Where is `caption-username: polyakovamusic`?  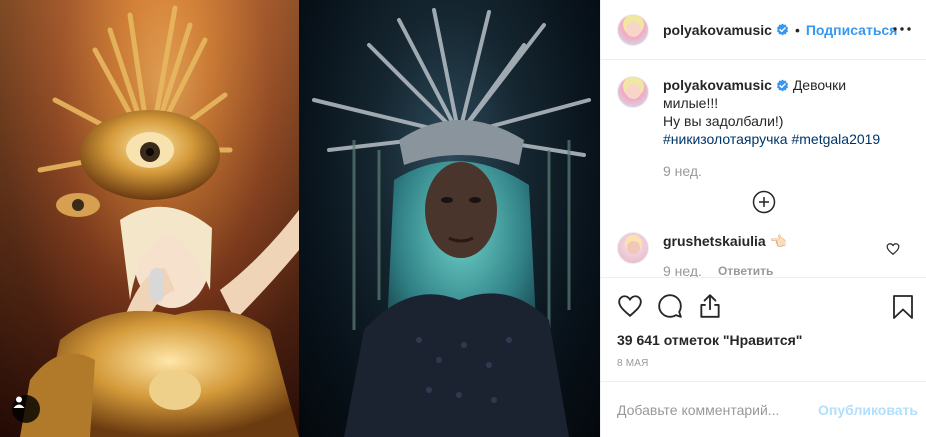 caption-username: polyakovamusic is located at coordinates (717, 85).